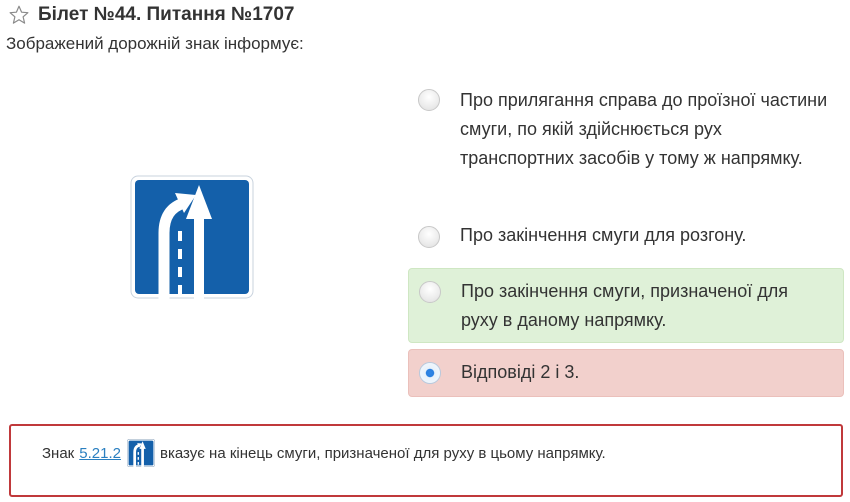  I want to click on radio-button-checked, so click(430, 373).